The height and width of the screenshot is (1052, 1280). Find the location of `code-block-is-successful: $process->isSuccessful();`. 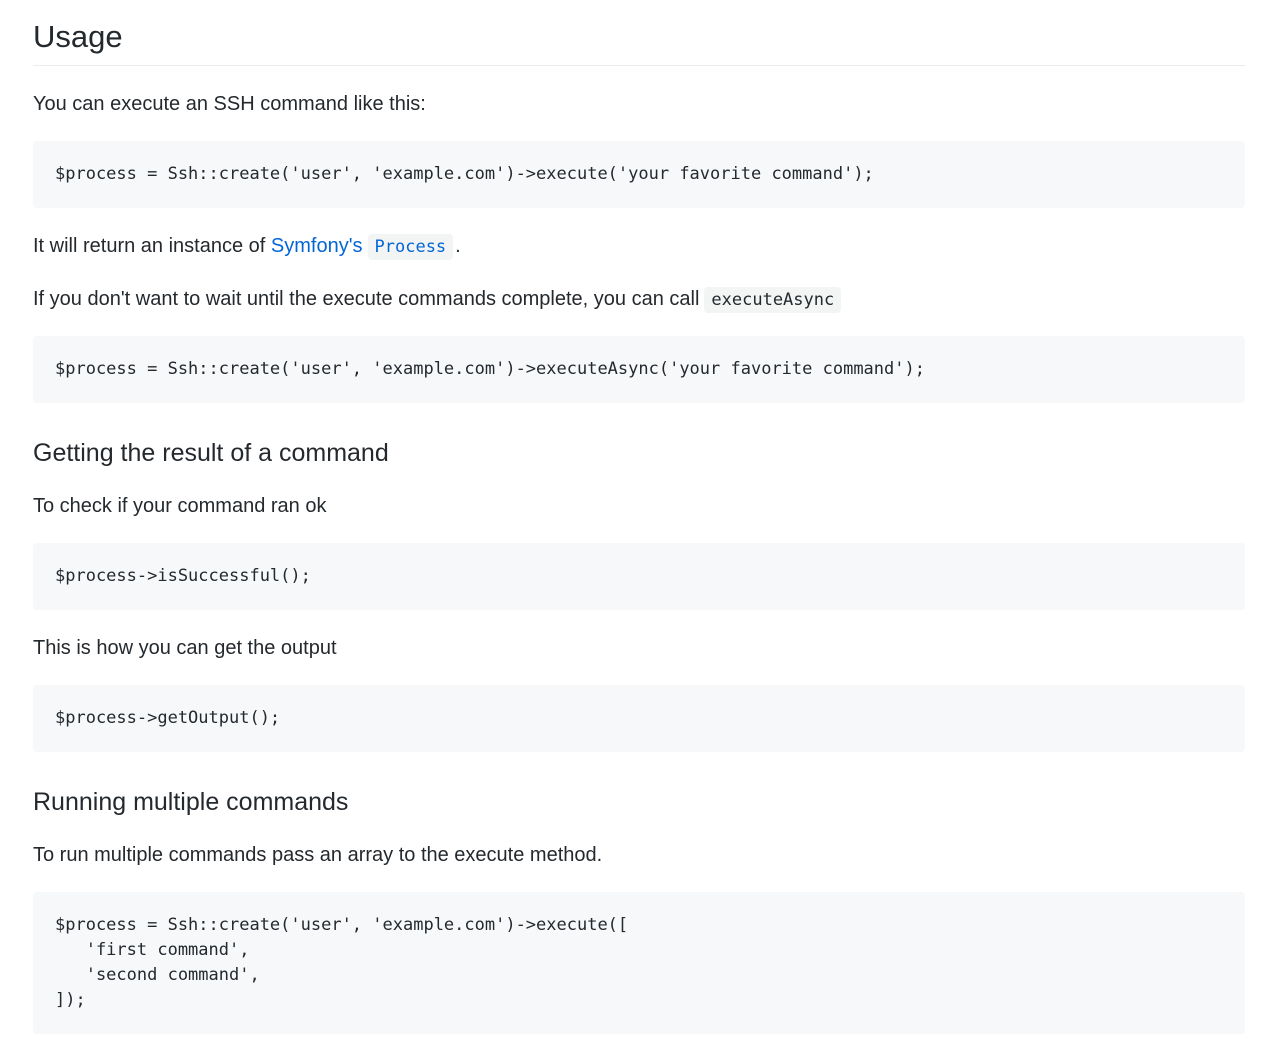

code-block-is-successful: $process->isSuccessful(); is located at coordinates (639, 576).